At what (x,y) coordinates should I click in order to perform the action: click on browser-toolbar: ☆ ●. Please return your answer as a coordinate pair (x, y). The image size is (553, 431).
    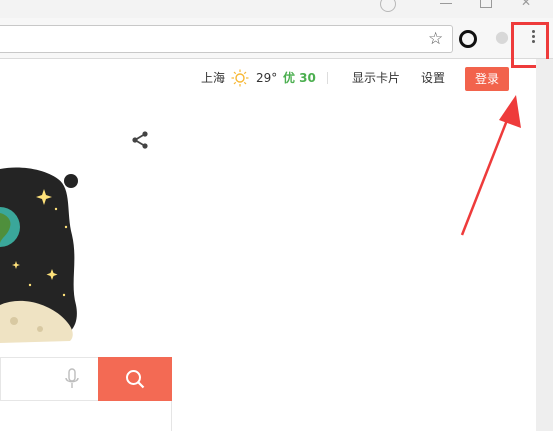
    Looking at the image, I should click on (276, 38).